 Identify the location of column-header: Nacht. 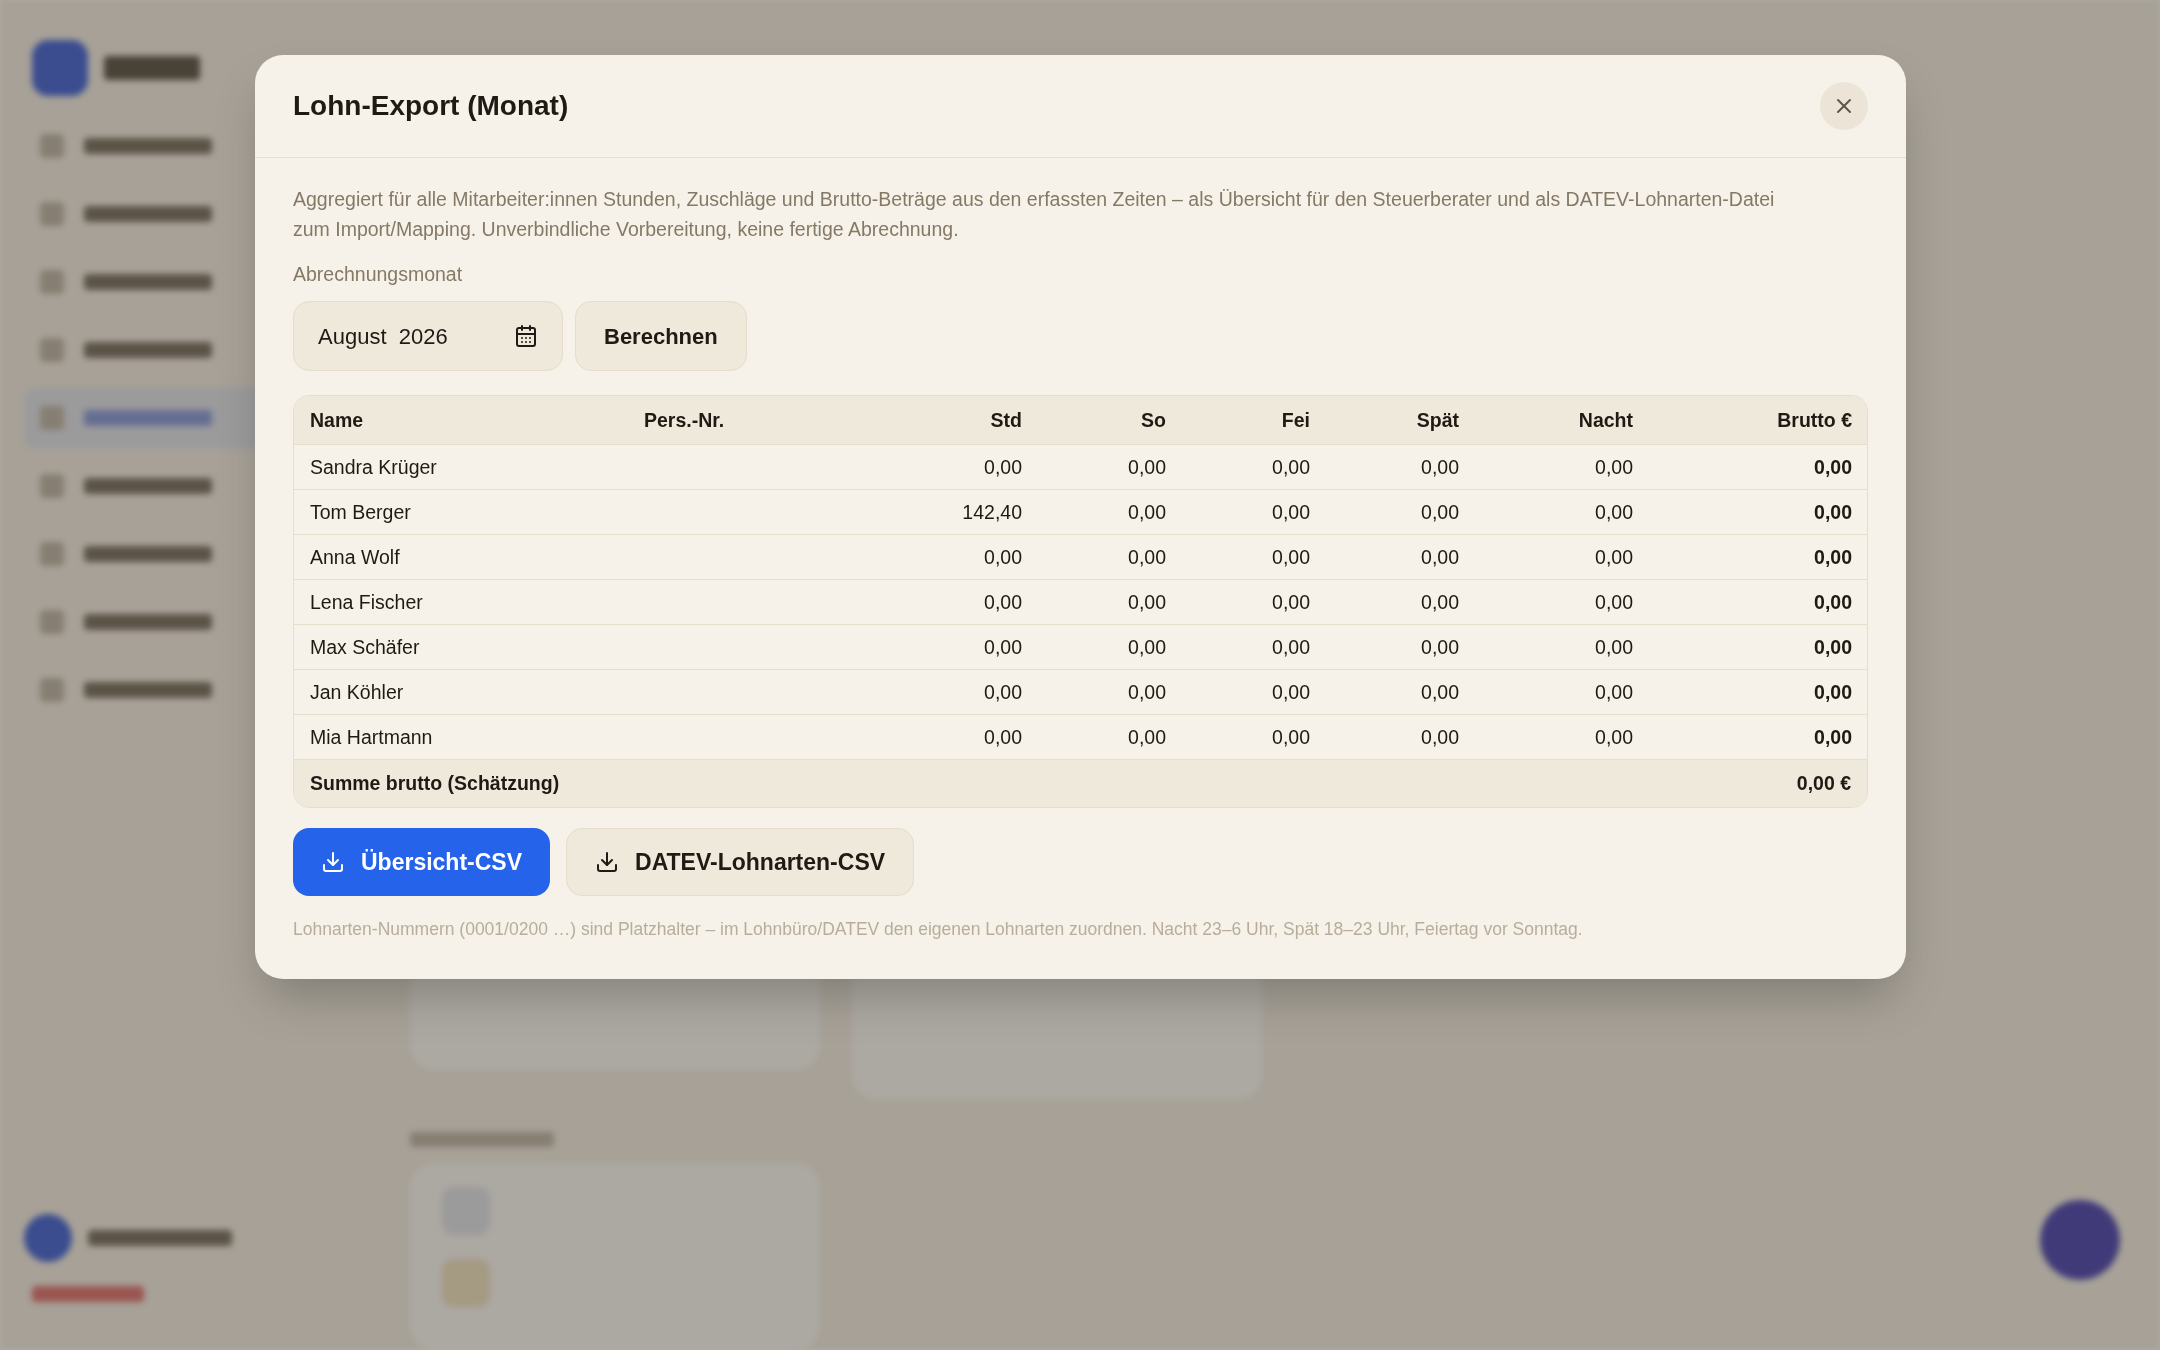
(1605, 420).